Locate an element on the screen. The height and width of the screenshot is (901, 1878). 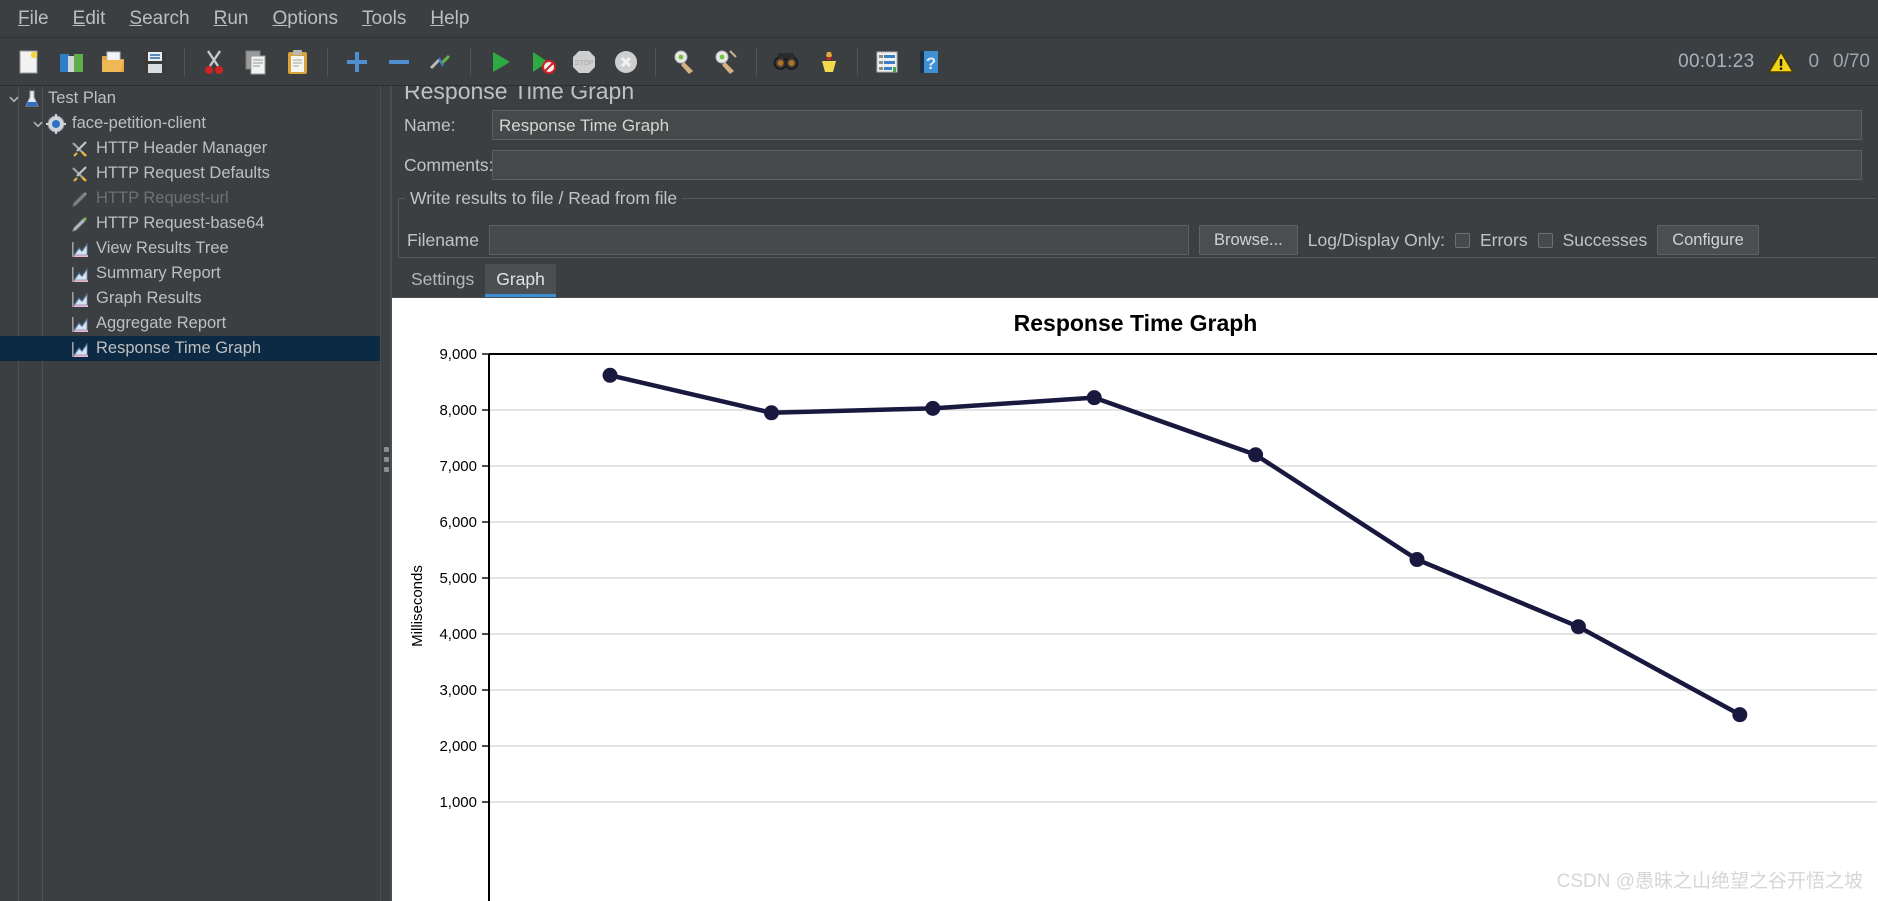
tree-node-http-request-defaults: HTTP Request Defaults is located at coordinates (190, 173).